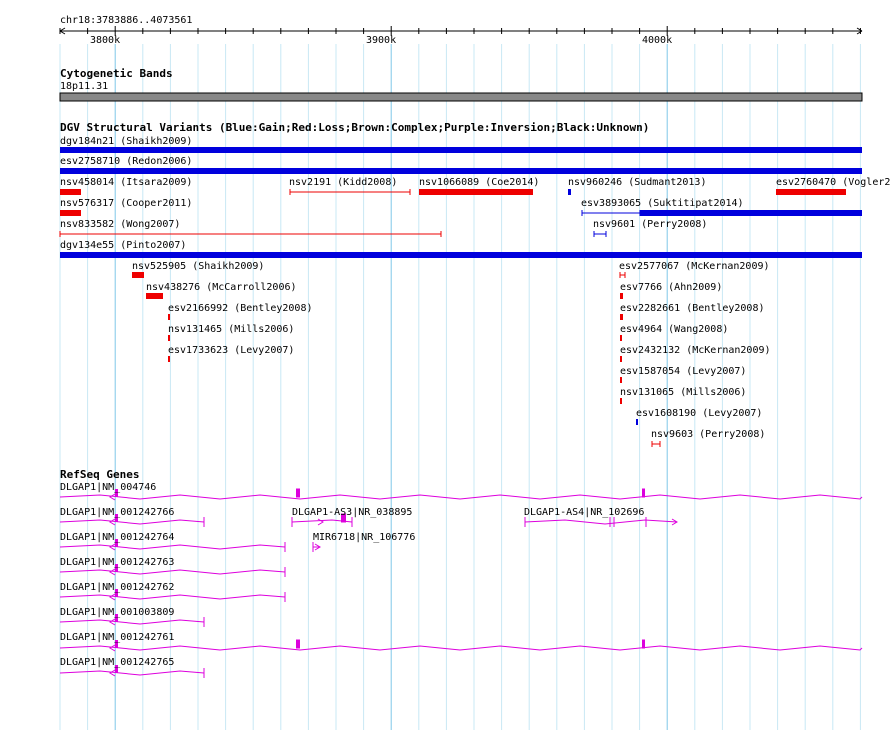  I want to click on variant-label: dgv134e55 (Pinto2007), so click(123, 245).